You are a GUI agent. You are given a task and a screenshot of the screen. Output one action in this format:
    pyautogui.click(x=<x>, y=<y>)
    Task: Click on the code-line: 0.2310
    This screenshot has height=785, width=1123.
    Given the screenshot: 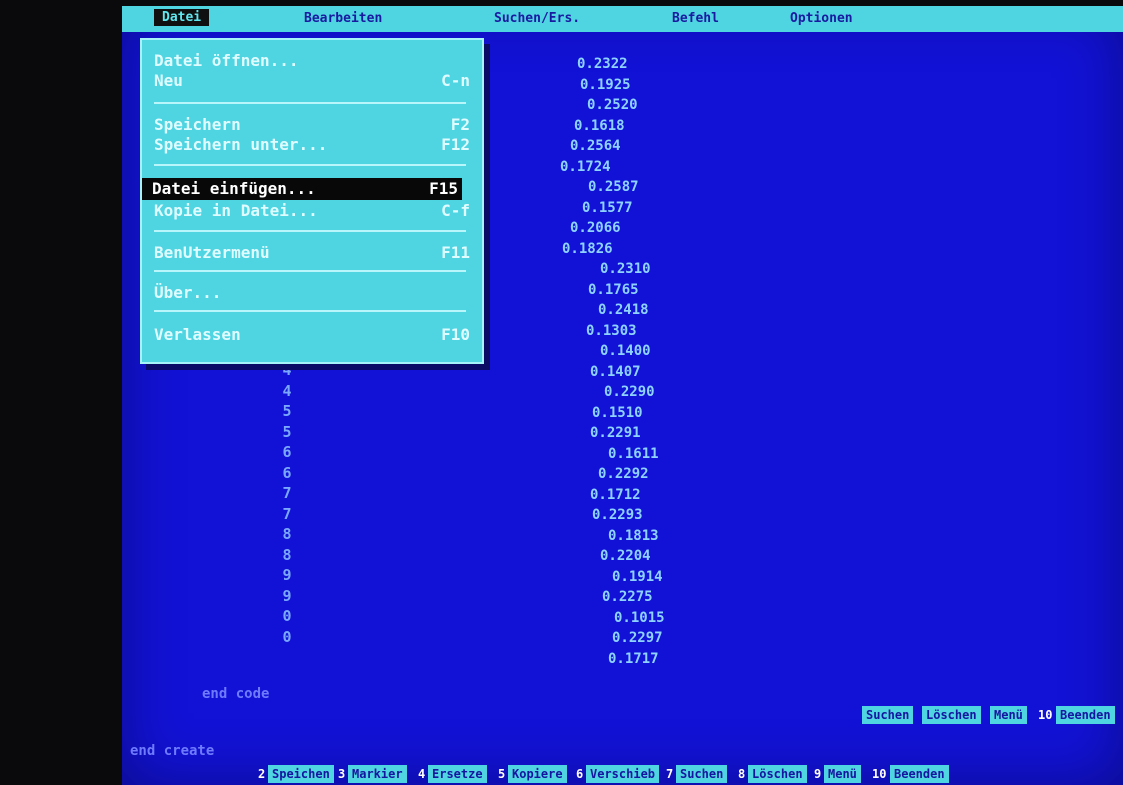 What is the action you would take?
    pyautogui.click(x=625, y=269)
    